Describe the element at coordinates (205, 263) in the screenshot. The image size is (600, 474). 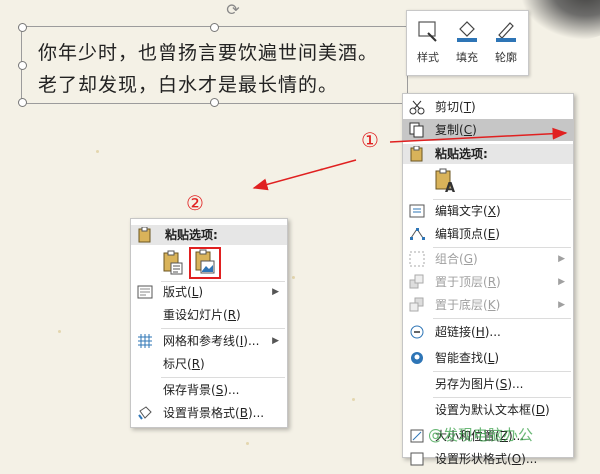
I see `paste-as-picture-icon` at that location.